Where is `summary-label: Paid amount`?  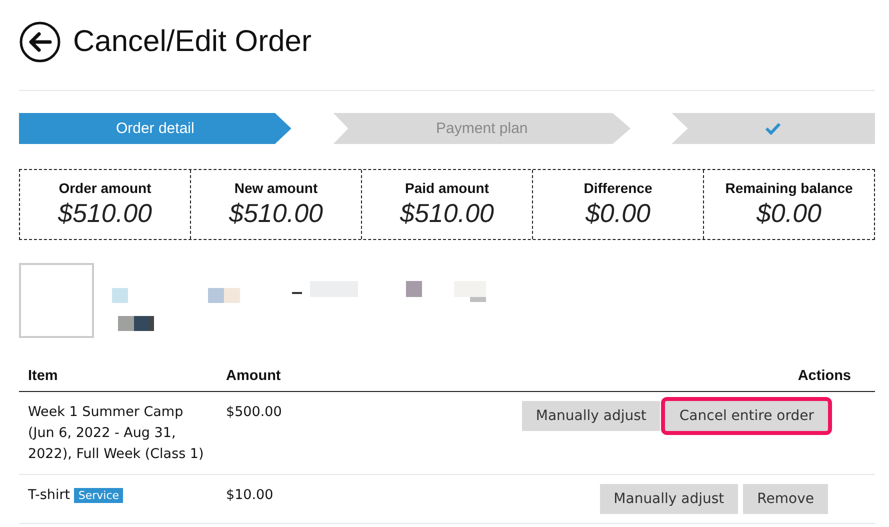
summary-label: Paid amount is located at coordinates (446, 188).